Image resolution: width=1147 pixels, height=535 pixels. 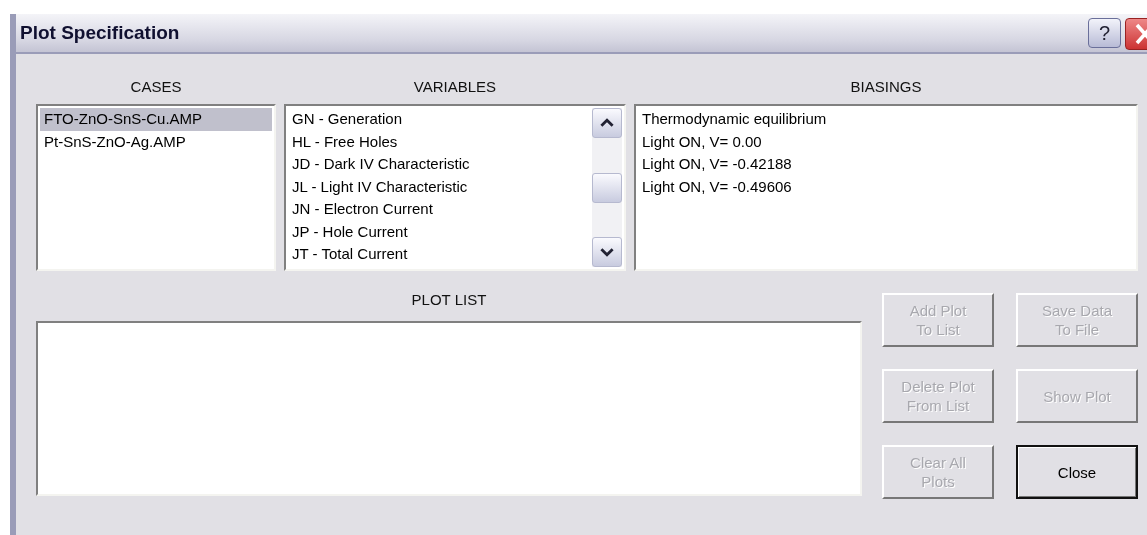 What do you see at coordinates (449, 300) in the screenshot?
I see `column-heading: PLOT LIST` at bounding box center [449, 300].